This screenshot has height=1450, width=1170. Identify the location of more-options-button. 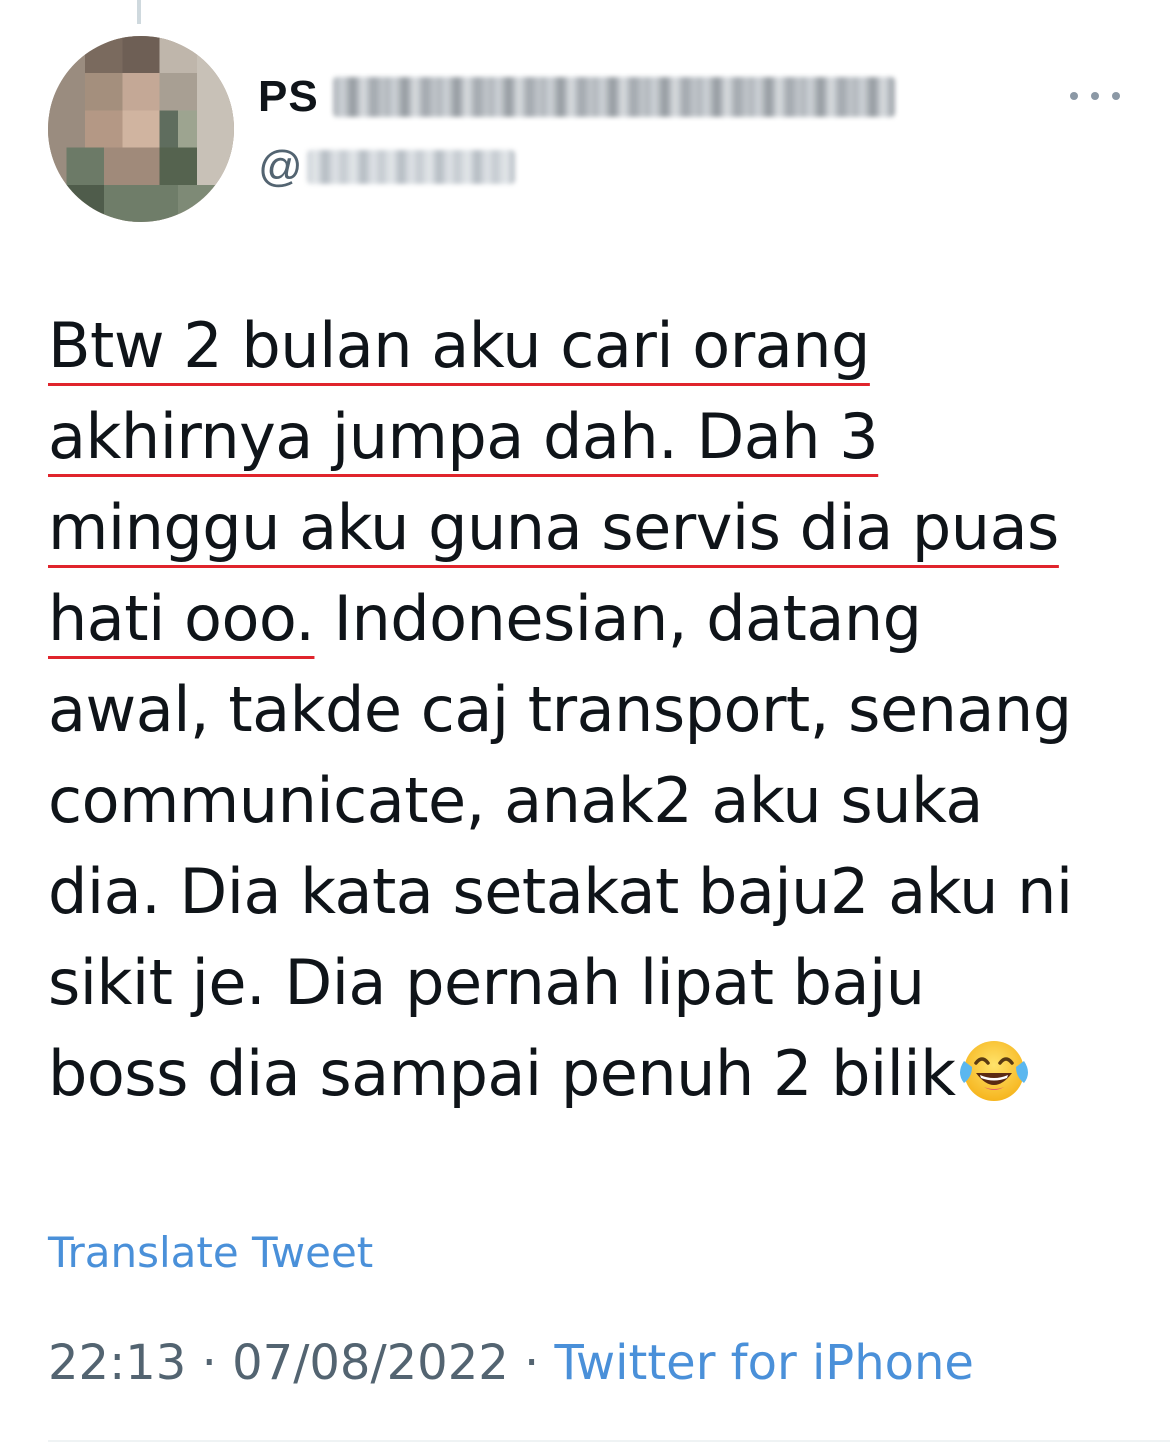
(1095, 96).